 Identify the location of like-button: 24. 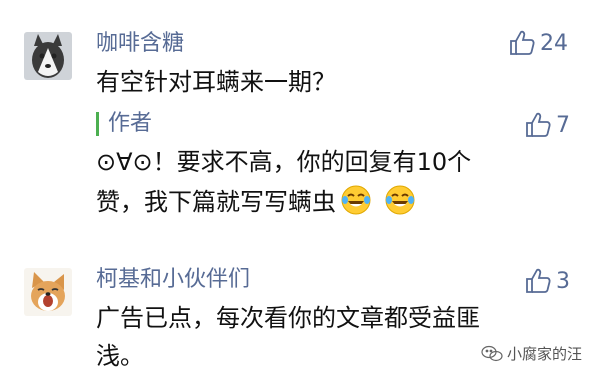
(538, 43).